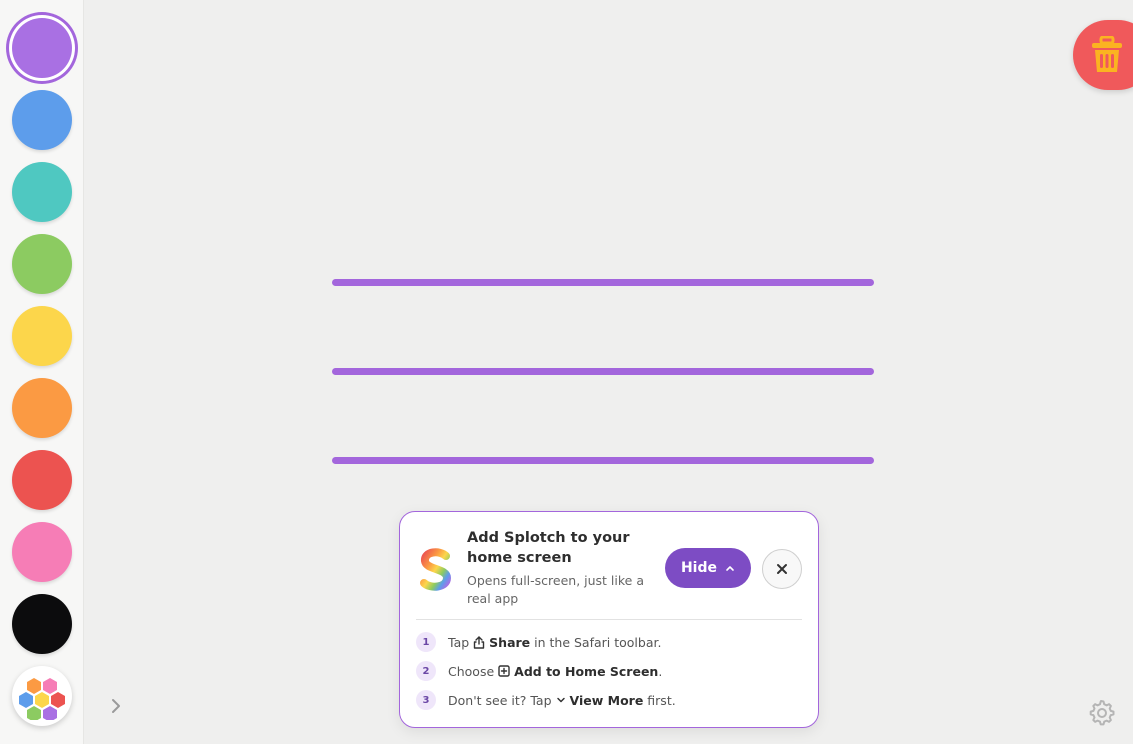 The height and width of the screenshot is (744, 1133). I want to click on color-swatch-purple, so click(42, 48).